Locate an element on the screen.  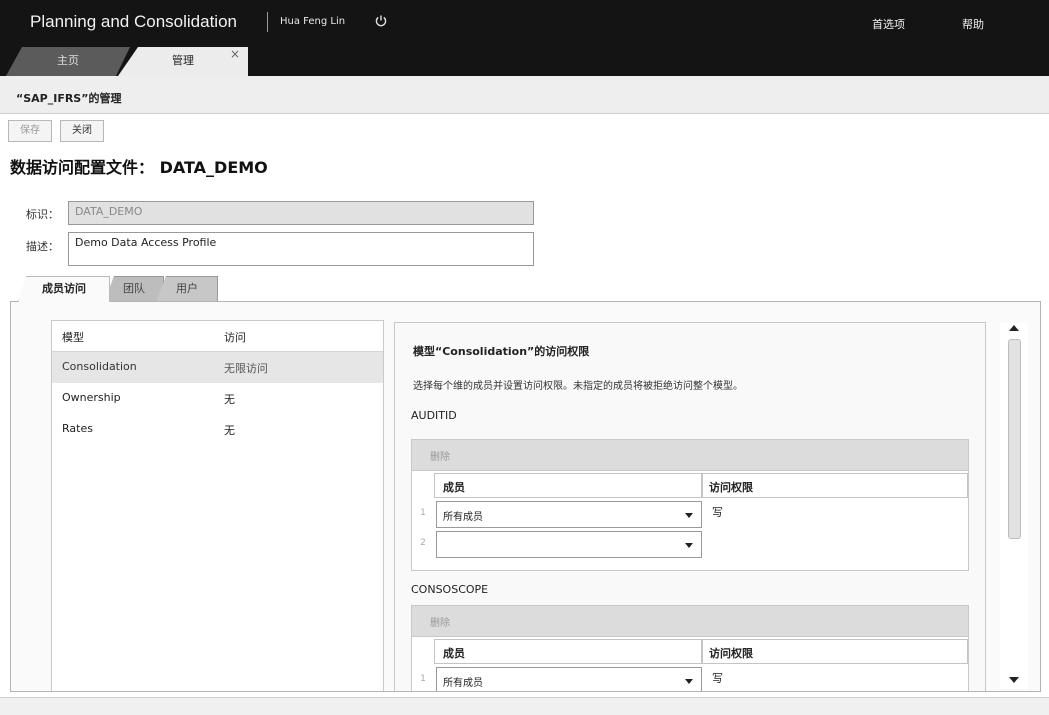
arrow-down-icon is located at coordinates (1014, 680).